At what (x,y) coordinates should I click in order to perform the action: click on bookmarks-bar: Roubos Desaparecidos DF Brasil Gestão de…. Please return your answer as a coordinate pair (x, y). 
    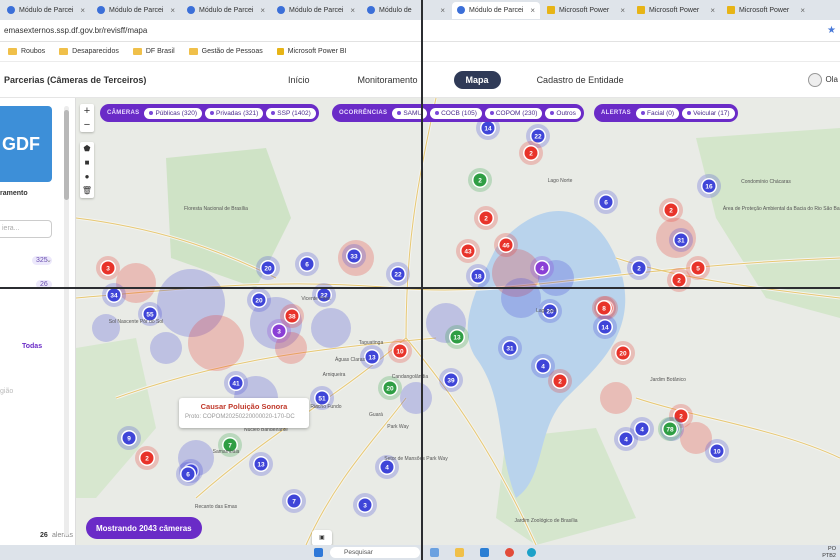
    Looking at the image, I should click on (420, 52).